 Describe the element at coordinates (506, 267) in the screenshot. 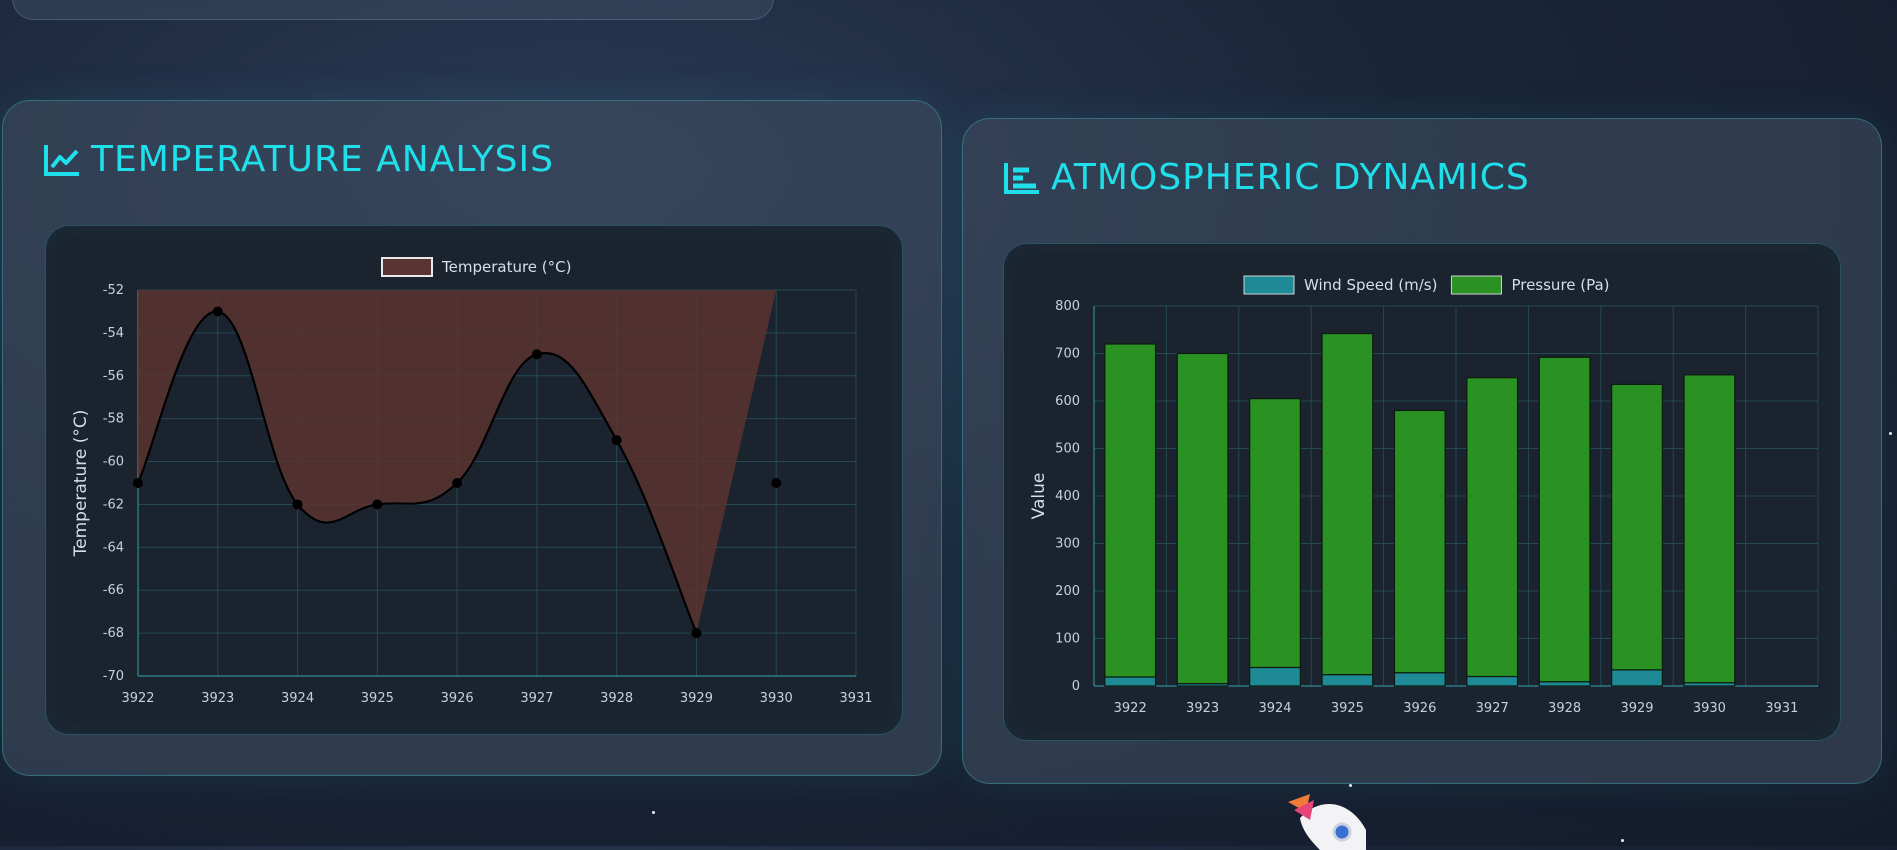

I see `legend-label-temperature: Temperature (°C)` at that location.